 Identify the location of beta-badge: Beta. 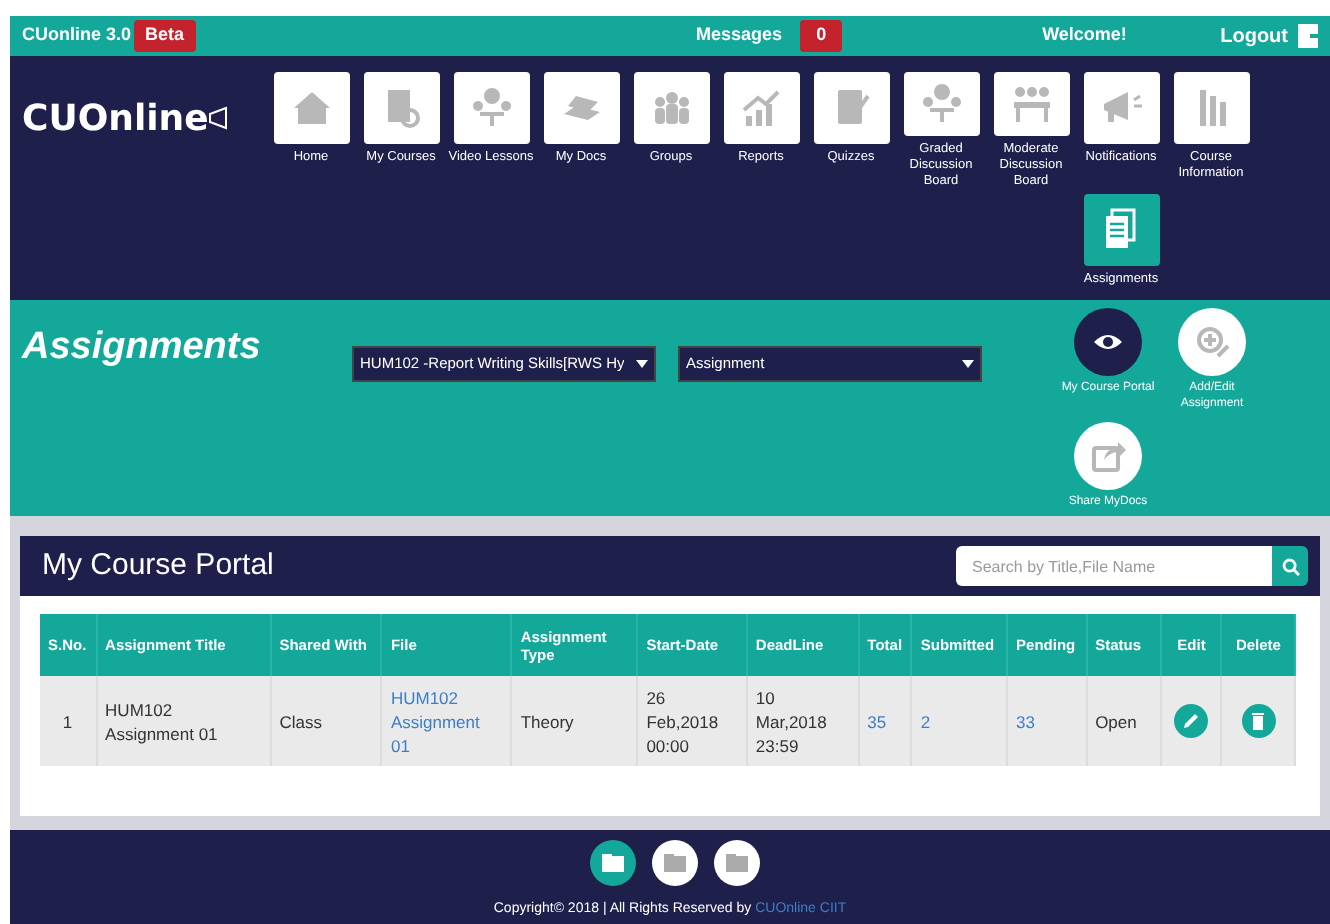
(165, 36).